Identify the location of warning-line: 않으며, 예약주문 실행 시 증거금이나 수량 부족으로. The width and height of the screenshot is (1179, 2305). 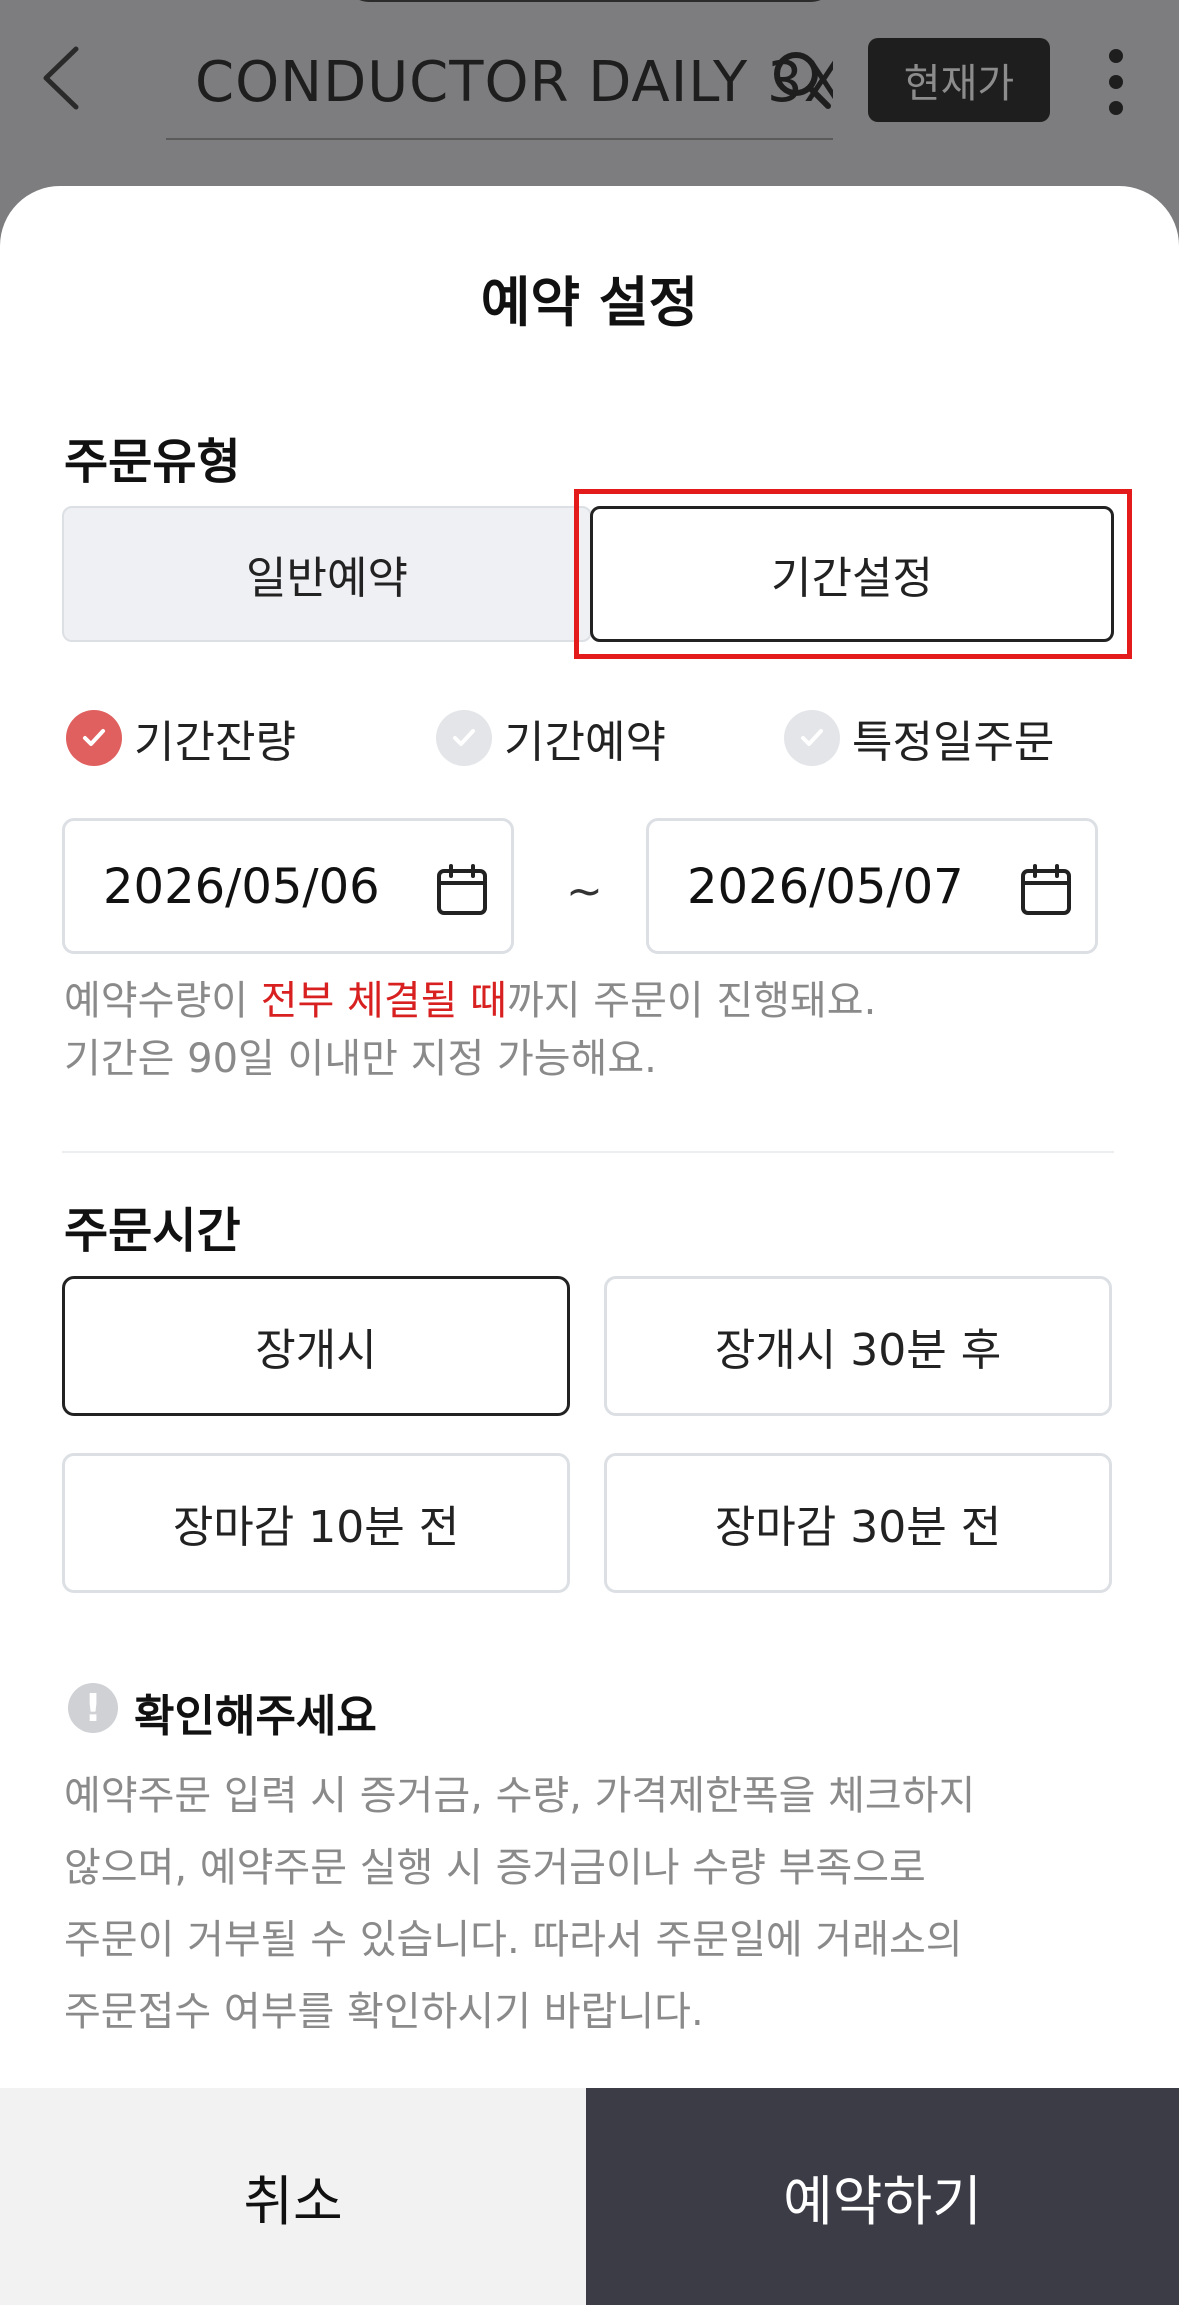
(495, 1868).